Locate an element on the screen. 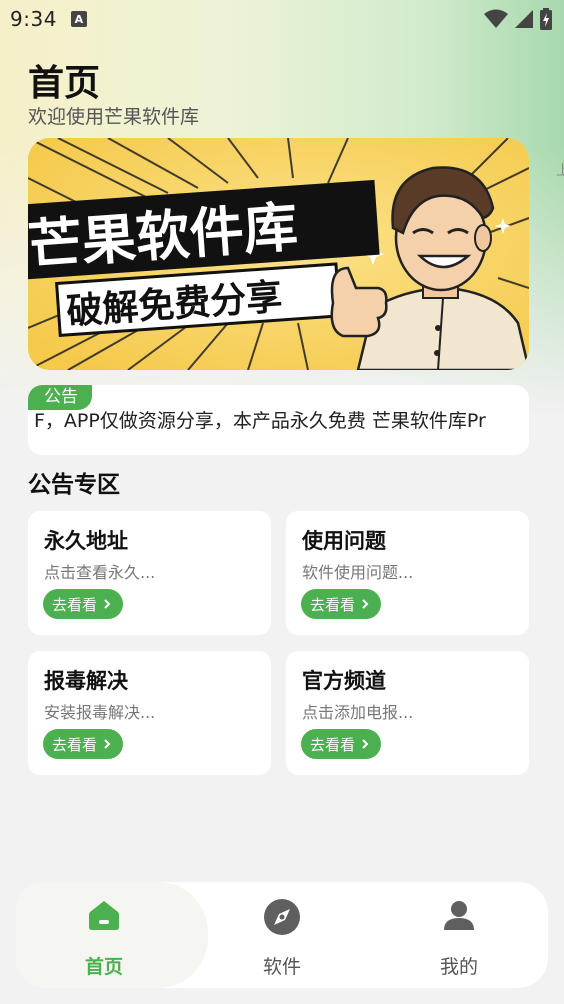 The image size is (564, 1004). user-icon is located at coordinates (459, 915).